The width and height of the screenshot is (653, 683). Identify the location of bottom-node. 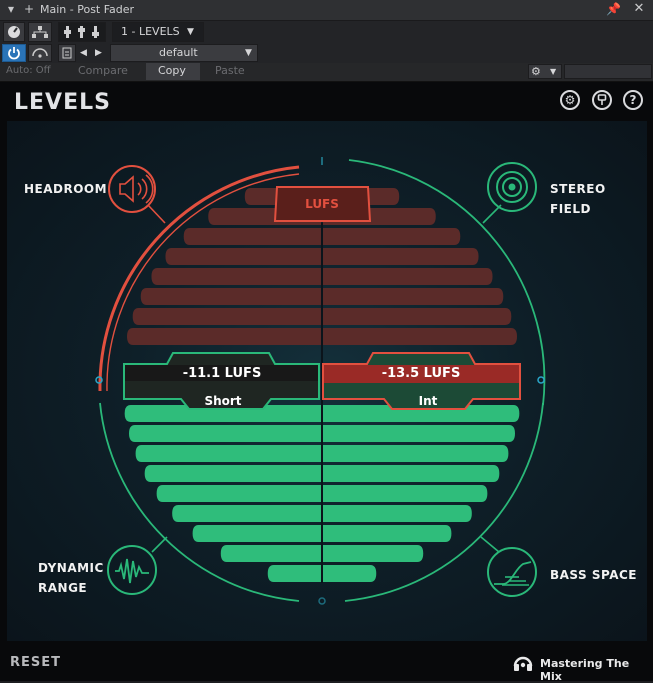
(322, 601).